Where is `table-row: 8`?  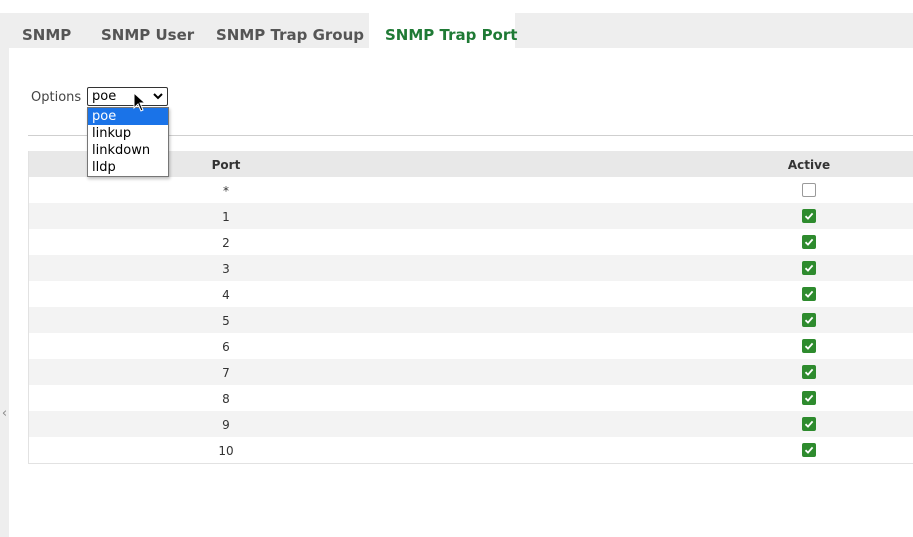
table-row: 8 is located at coordinates (471, 398).